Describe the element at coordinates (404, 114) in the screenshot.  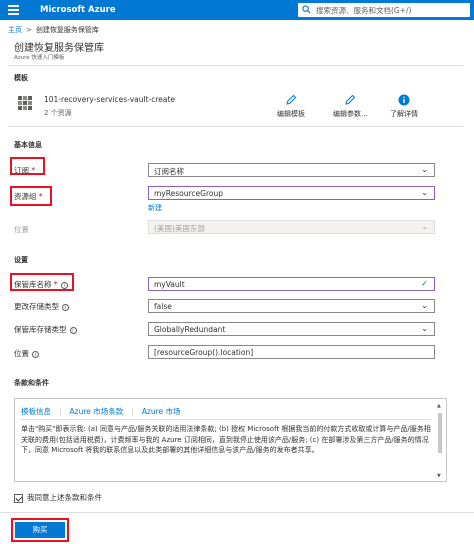
I see `learn-more-label: 了解详情` at that location.